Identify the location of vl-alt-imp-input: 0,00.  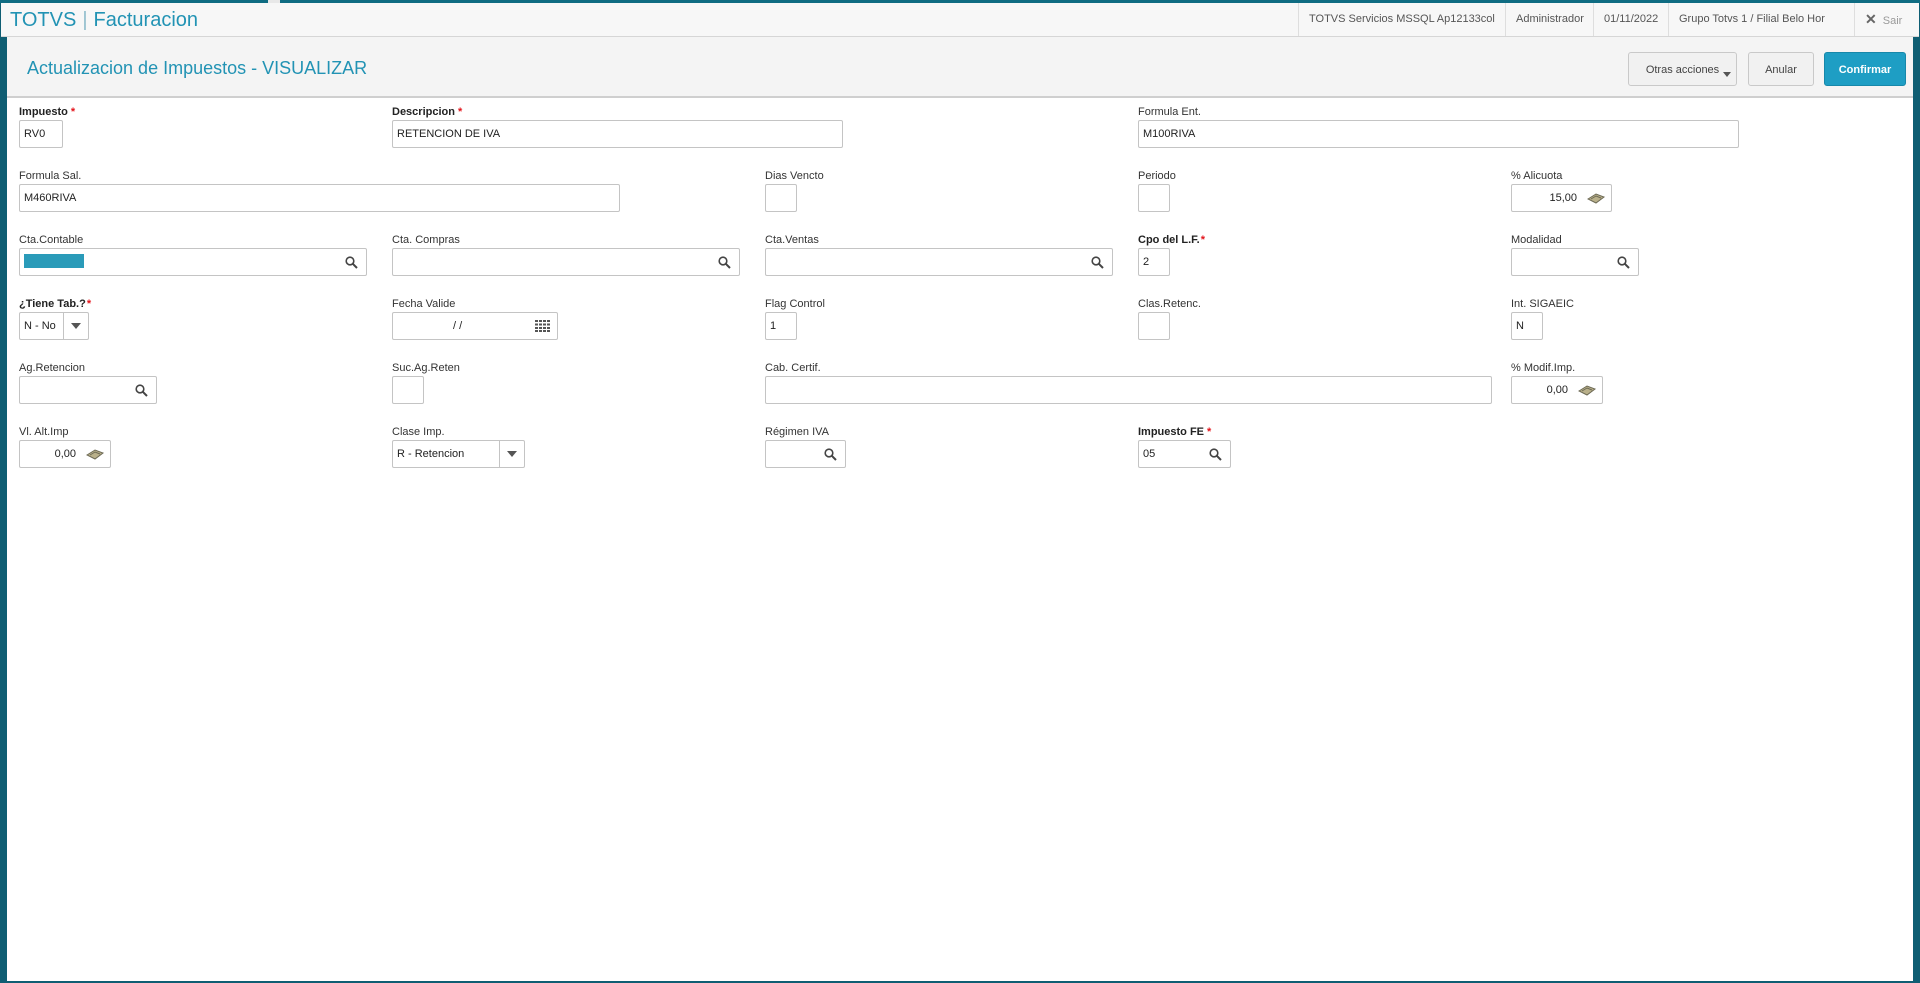
(65, 454).